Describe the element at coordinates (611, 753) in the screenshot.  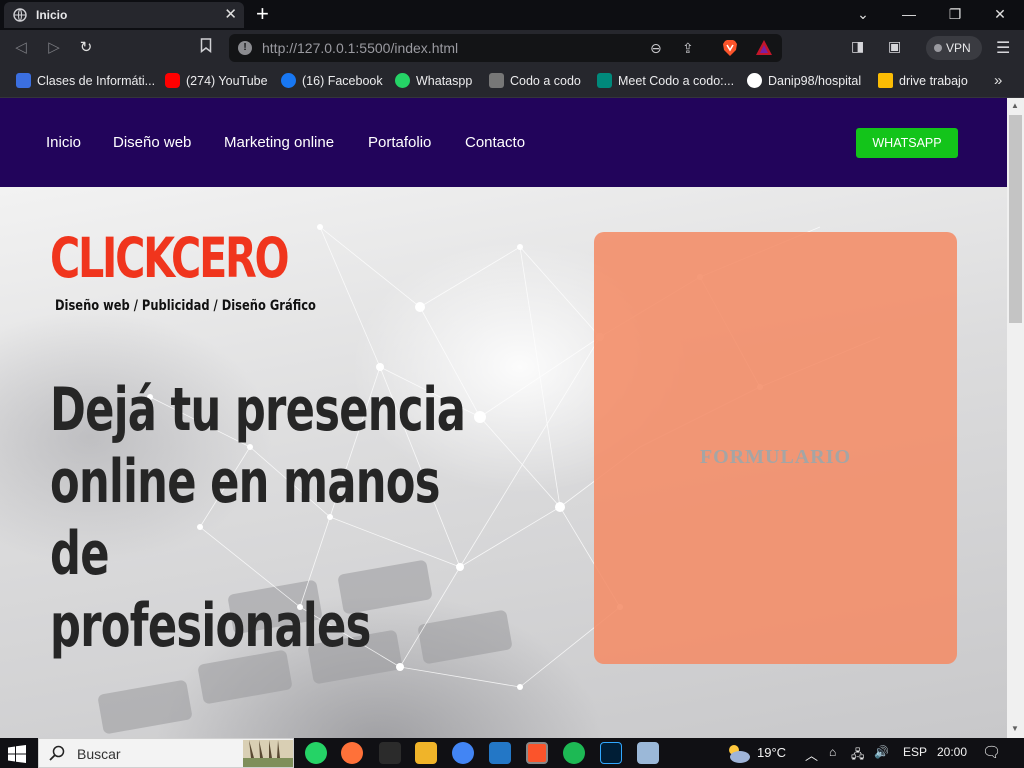
I see `photoshop-app-icon` at that location.